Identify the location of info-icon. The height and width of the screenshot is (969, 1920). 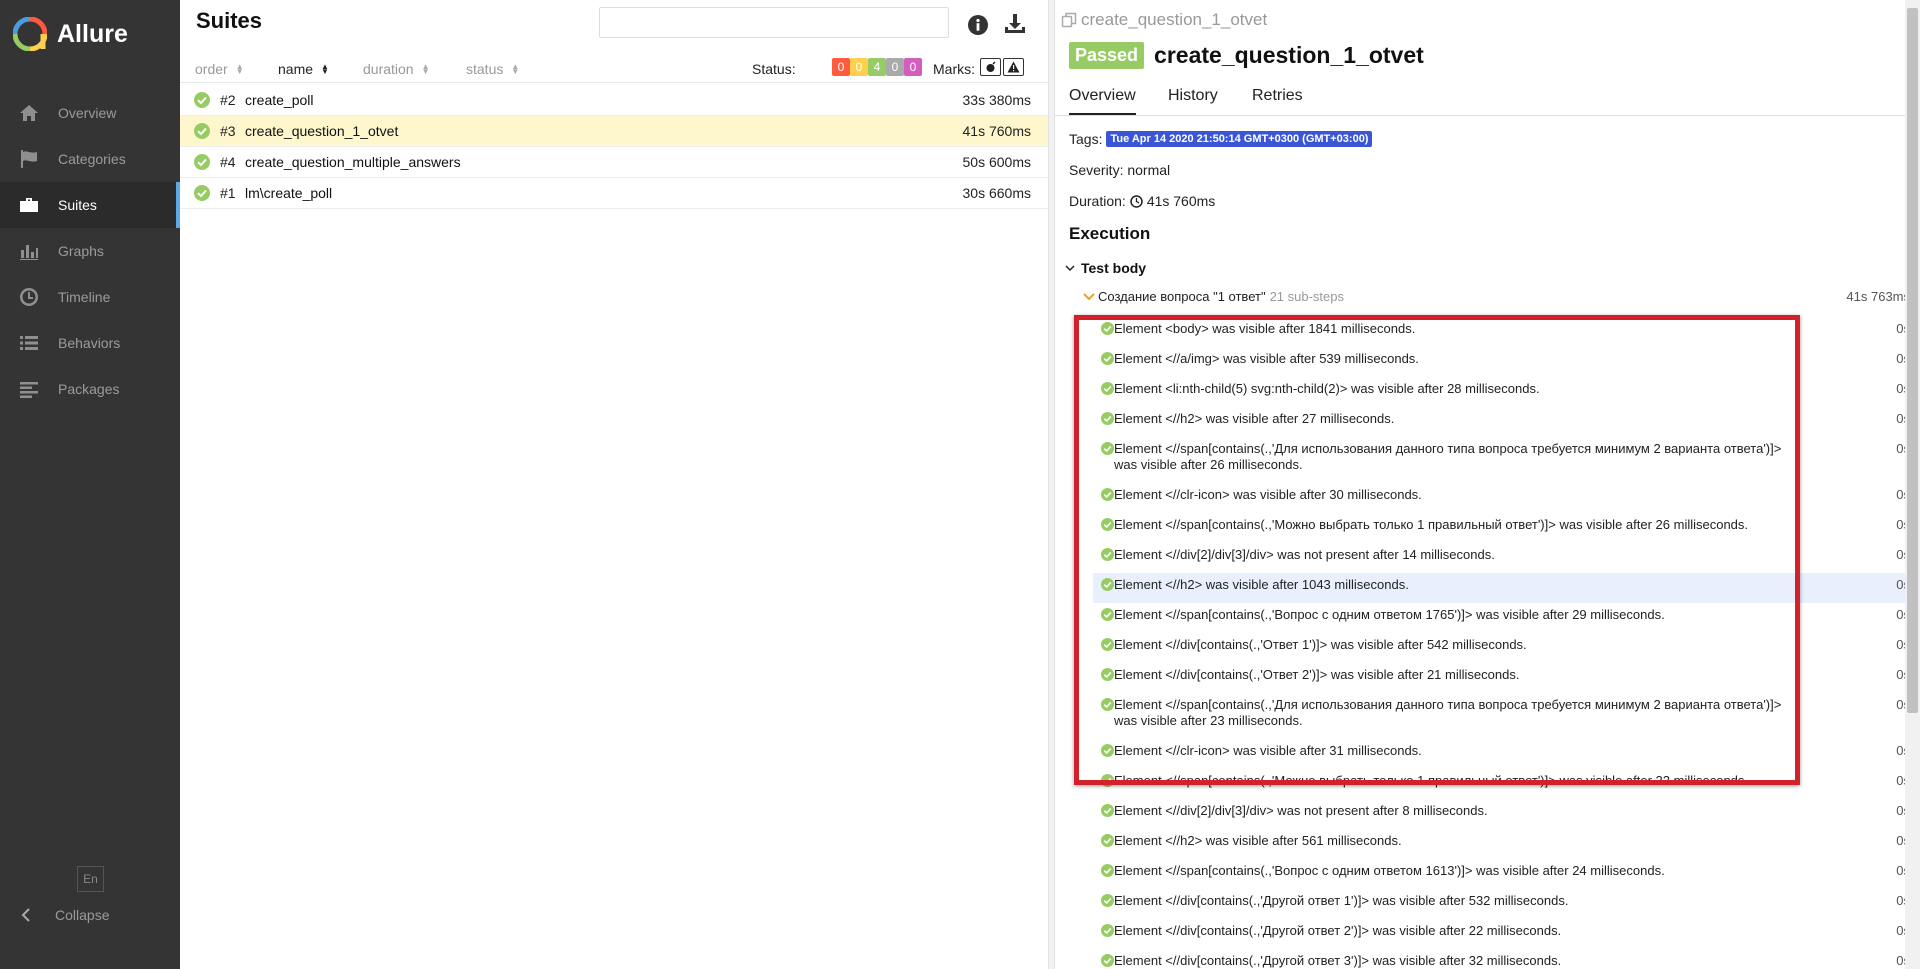
(978, 25).